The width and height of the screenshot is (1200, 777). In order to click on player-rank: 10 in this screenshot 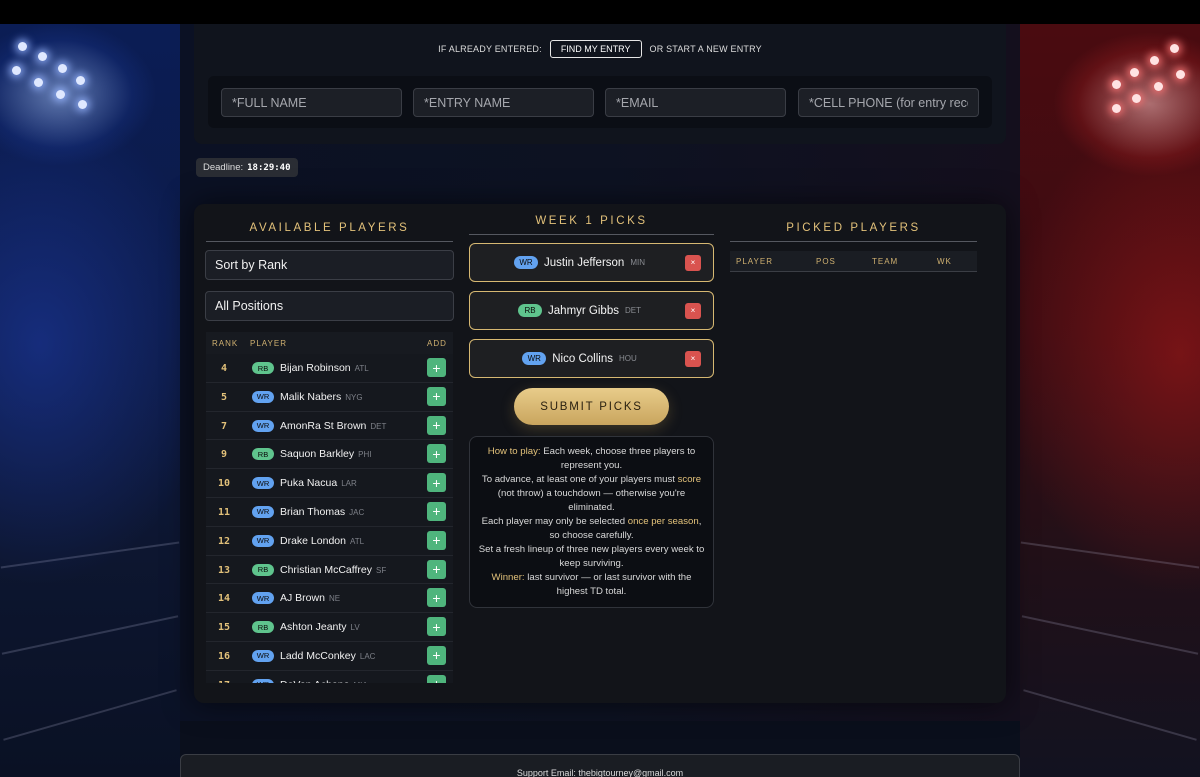, I will do `click(224, 484)`.